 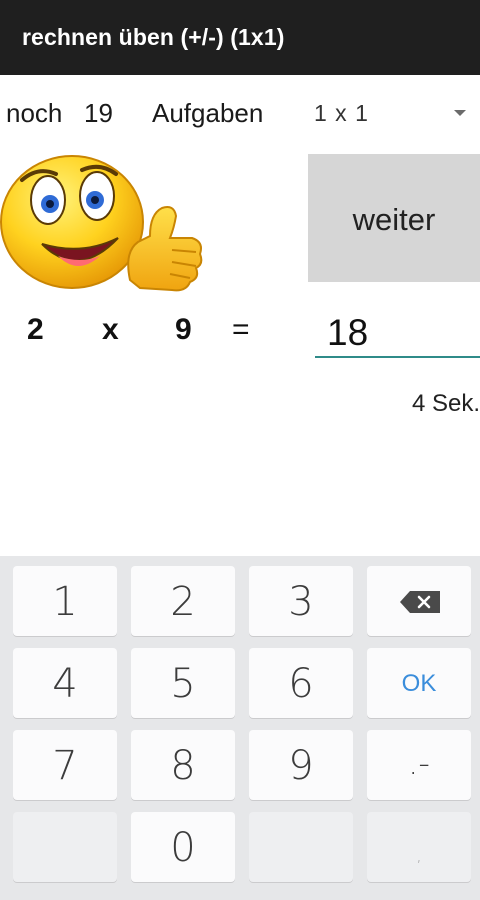 I want to click on backspace-icon, so click(x=420, y=602).